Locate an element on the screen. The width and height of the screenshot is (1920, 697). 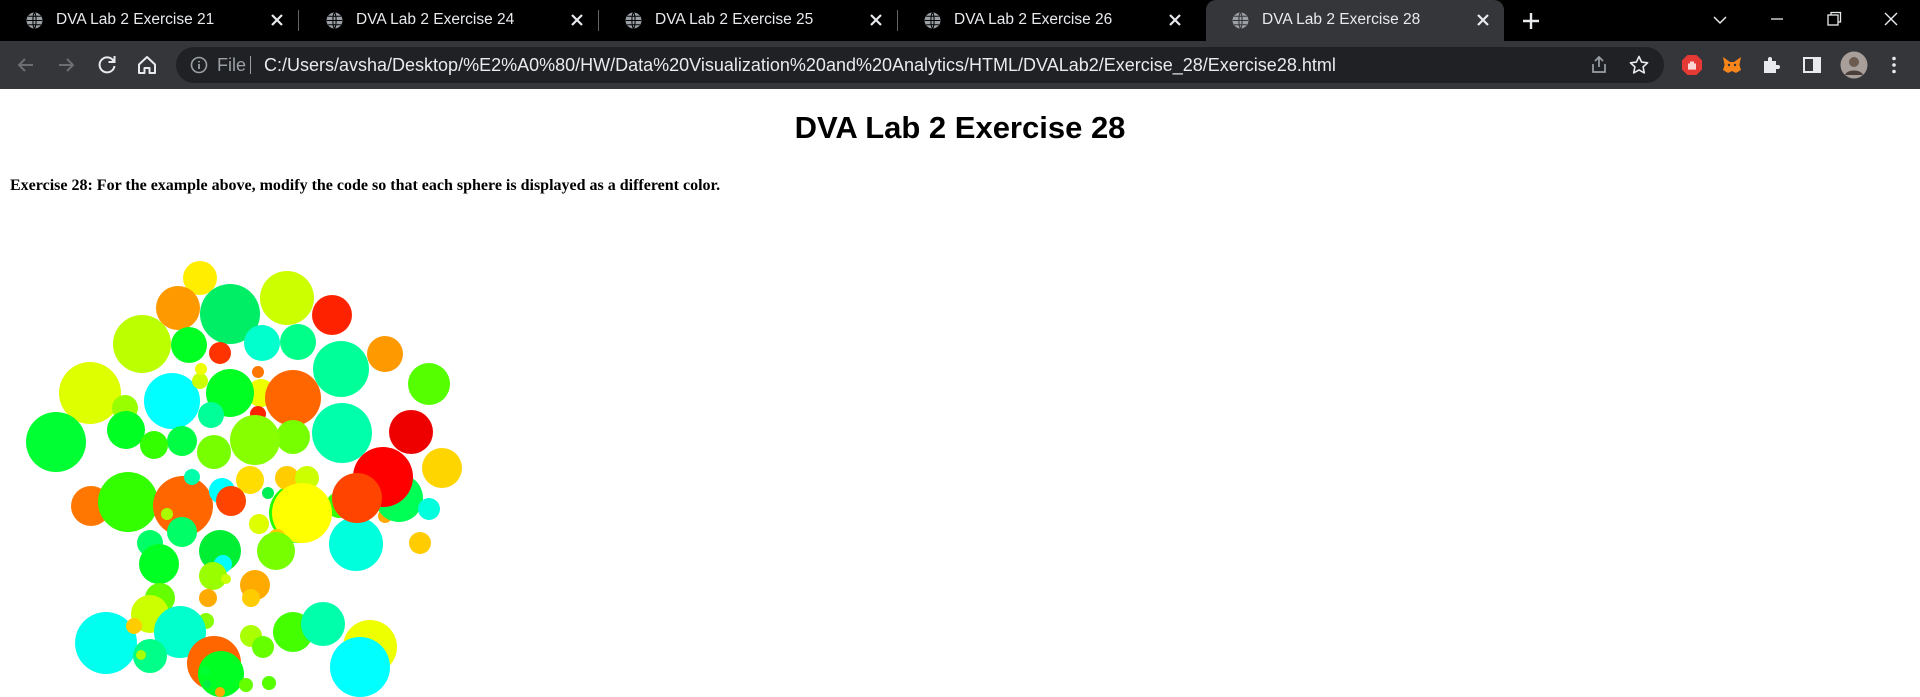
reload-icon is located at coordinates (107, 65).